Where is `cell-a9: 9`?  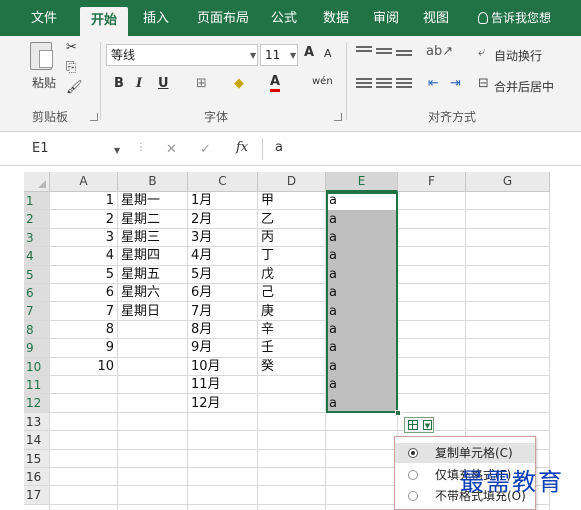
cell-a9: 9 is located at coordinates (84, 348).